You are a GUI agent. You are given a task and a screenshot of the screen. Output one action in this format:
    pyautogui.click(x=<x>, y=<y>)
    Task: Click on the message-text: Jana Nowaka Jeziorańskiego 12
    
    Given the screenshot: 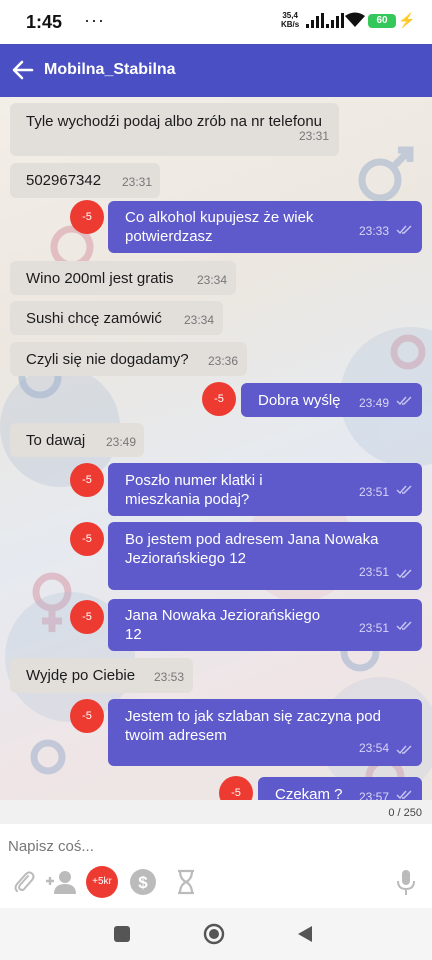 What is the action you would take?
    pyautogui.click(x=223, y=625)
    